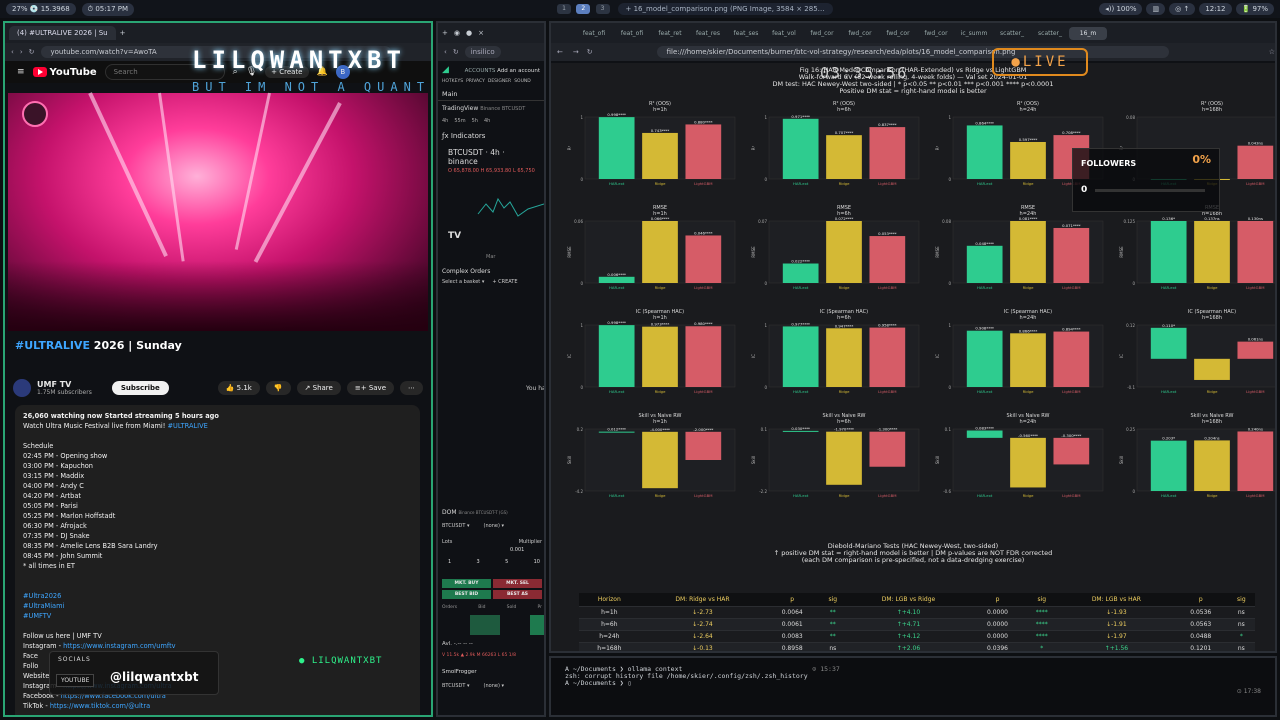  I want to click on image-tab: ic_summ, so click(974, 33).